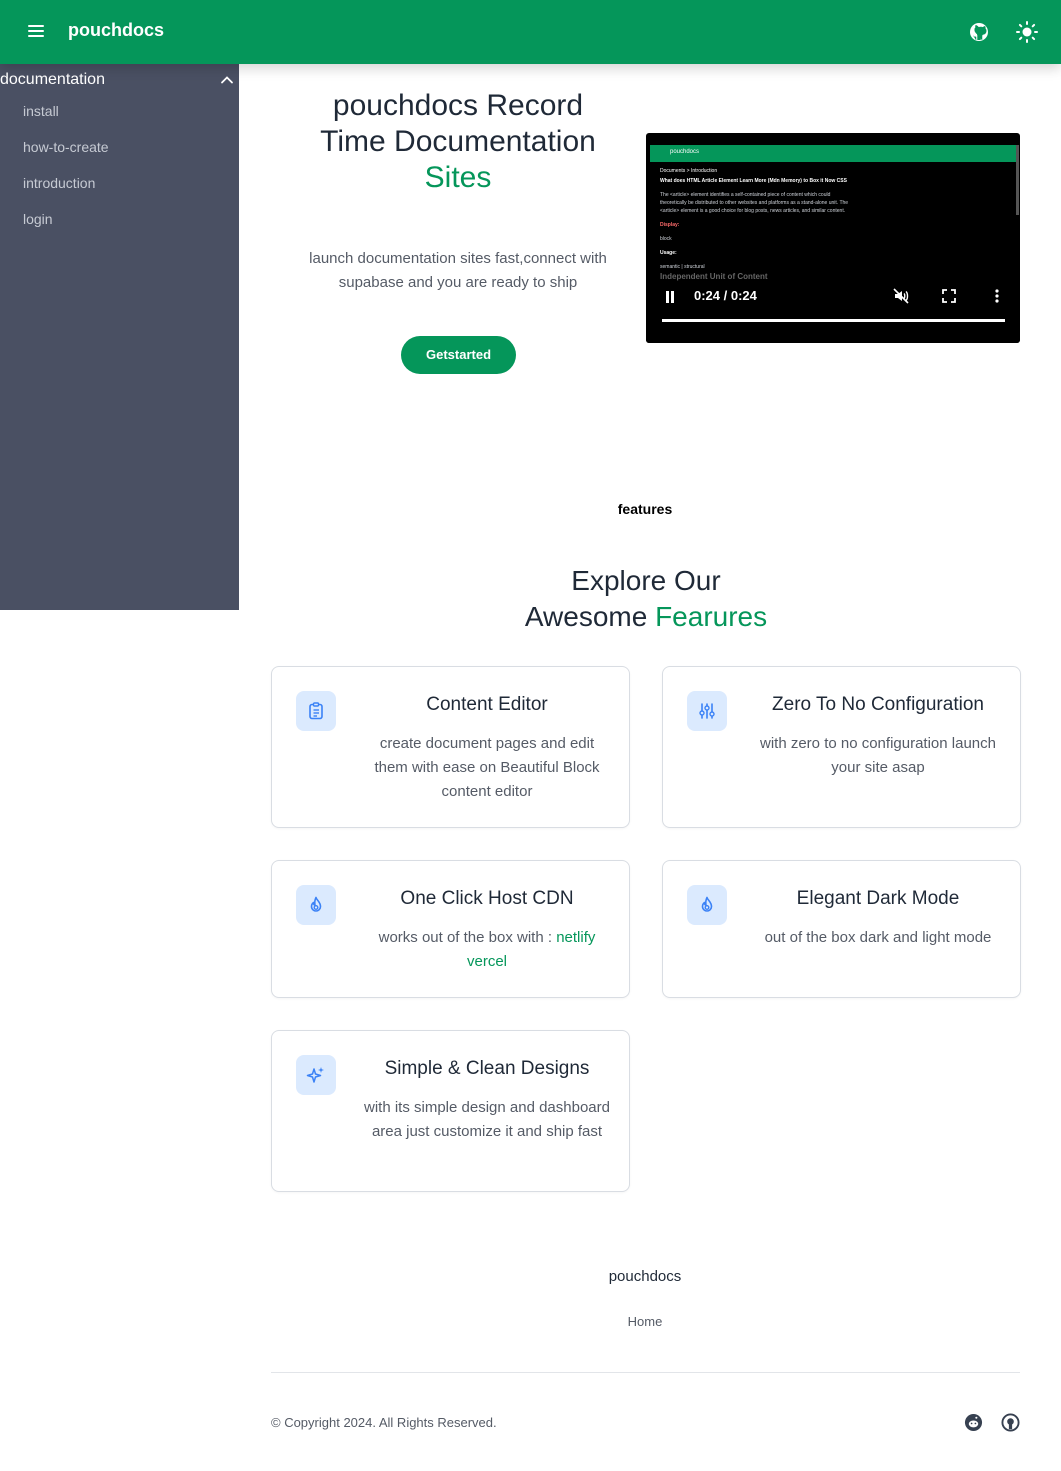 Image resolution: width=1061 pixels, height=1471 pixels. I want to click on top-navbar: pouchdocs, so click(530, 32).